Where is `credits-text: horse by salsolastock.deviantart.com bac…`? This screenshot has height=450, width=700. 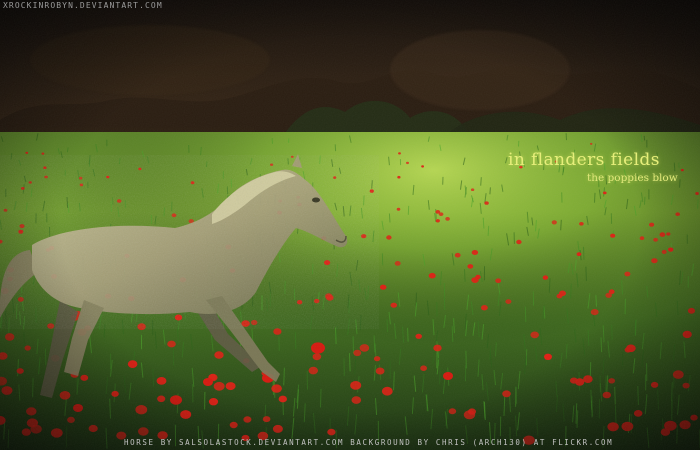 credits-text: horse by salsolastock.deviantart.com bac… is located at coordinates (369, 442).